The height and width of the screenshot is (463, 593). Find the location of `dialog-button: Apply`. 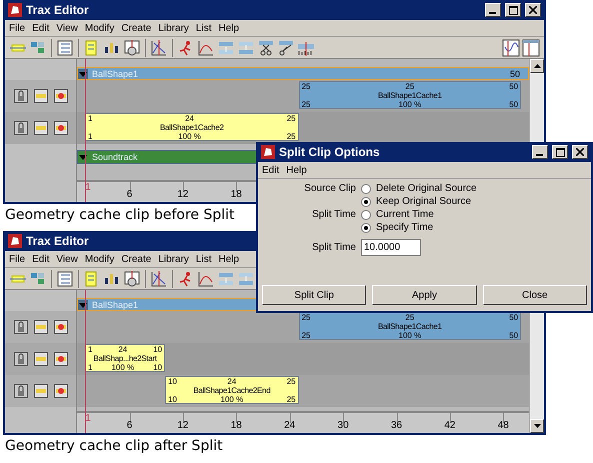

dialog-button: Apply is located at coordinates (424, 295).